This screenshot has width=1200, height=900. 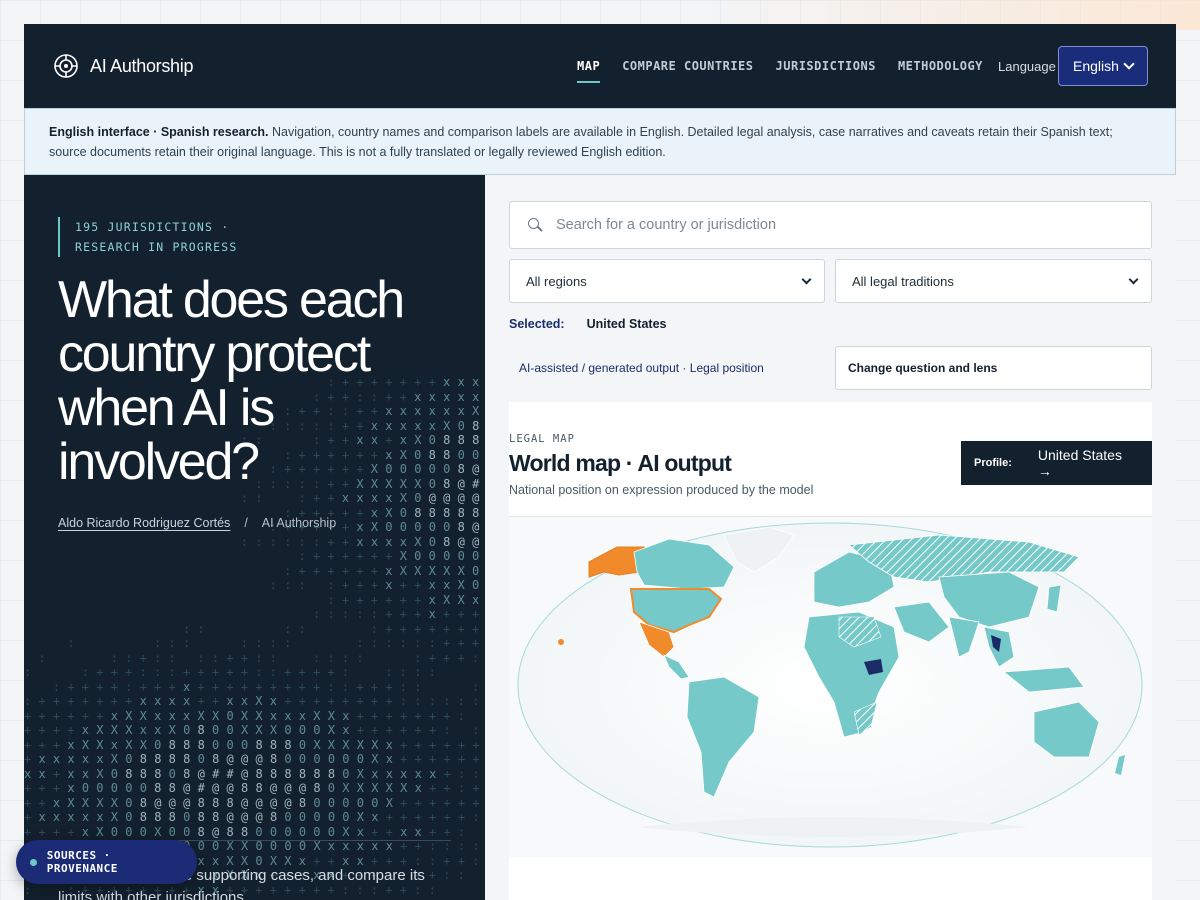 What do you see at coordinates (144, 523) in the screenshot?
I see `author-link: Aldo Ricardo Rodriguez Cortés` at bounding box center [144, 523].